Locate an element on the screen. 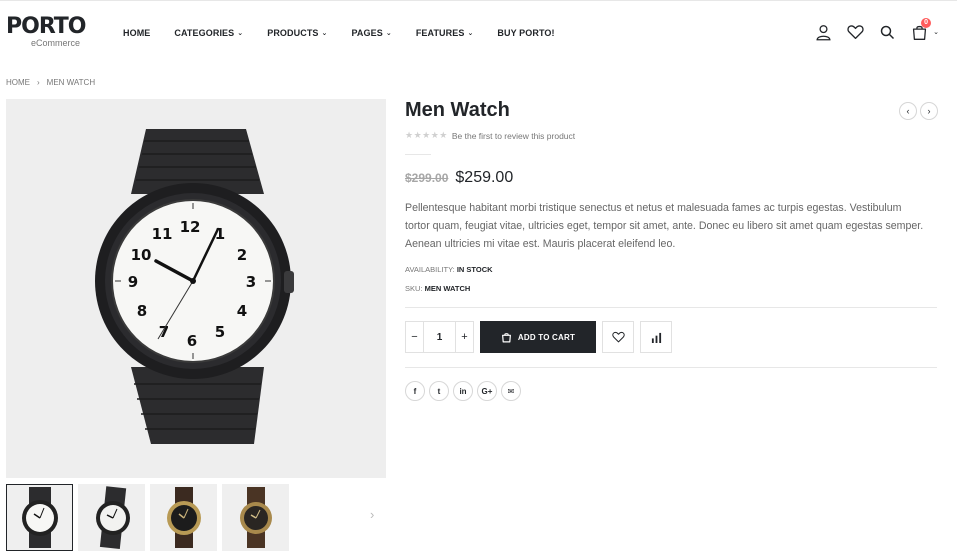 This screenshot has height=554, width=957. old-price: $299.00 is located at coordinates (427, 178).